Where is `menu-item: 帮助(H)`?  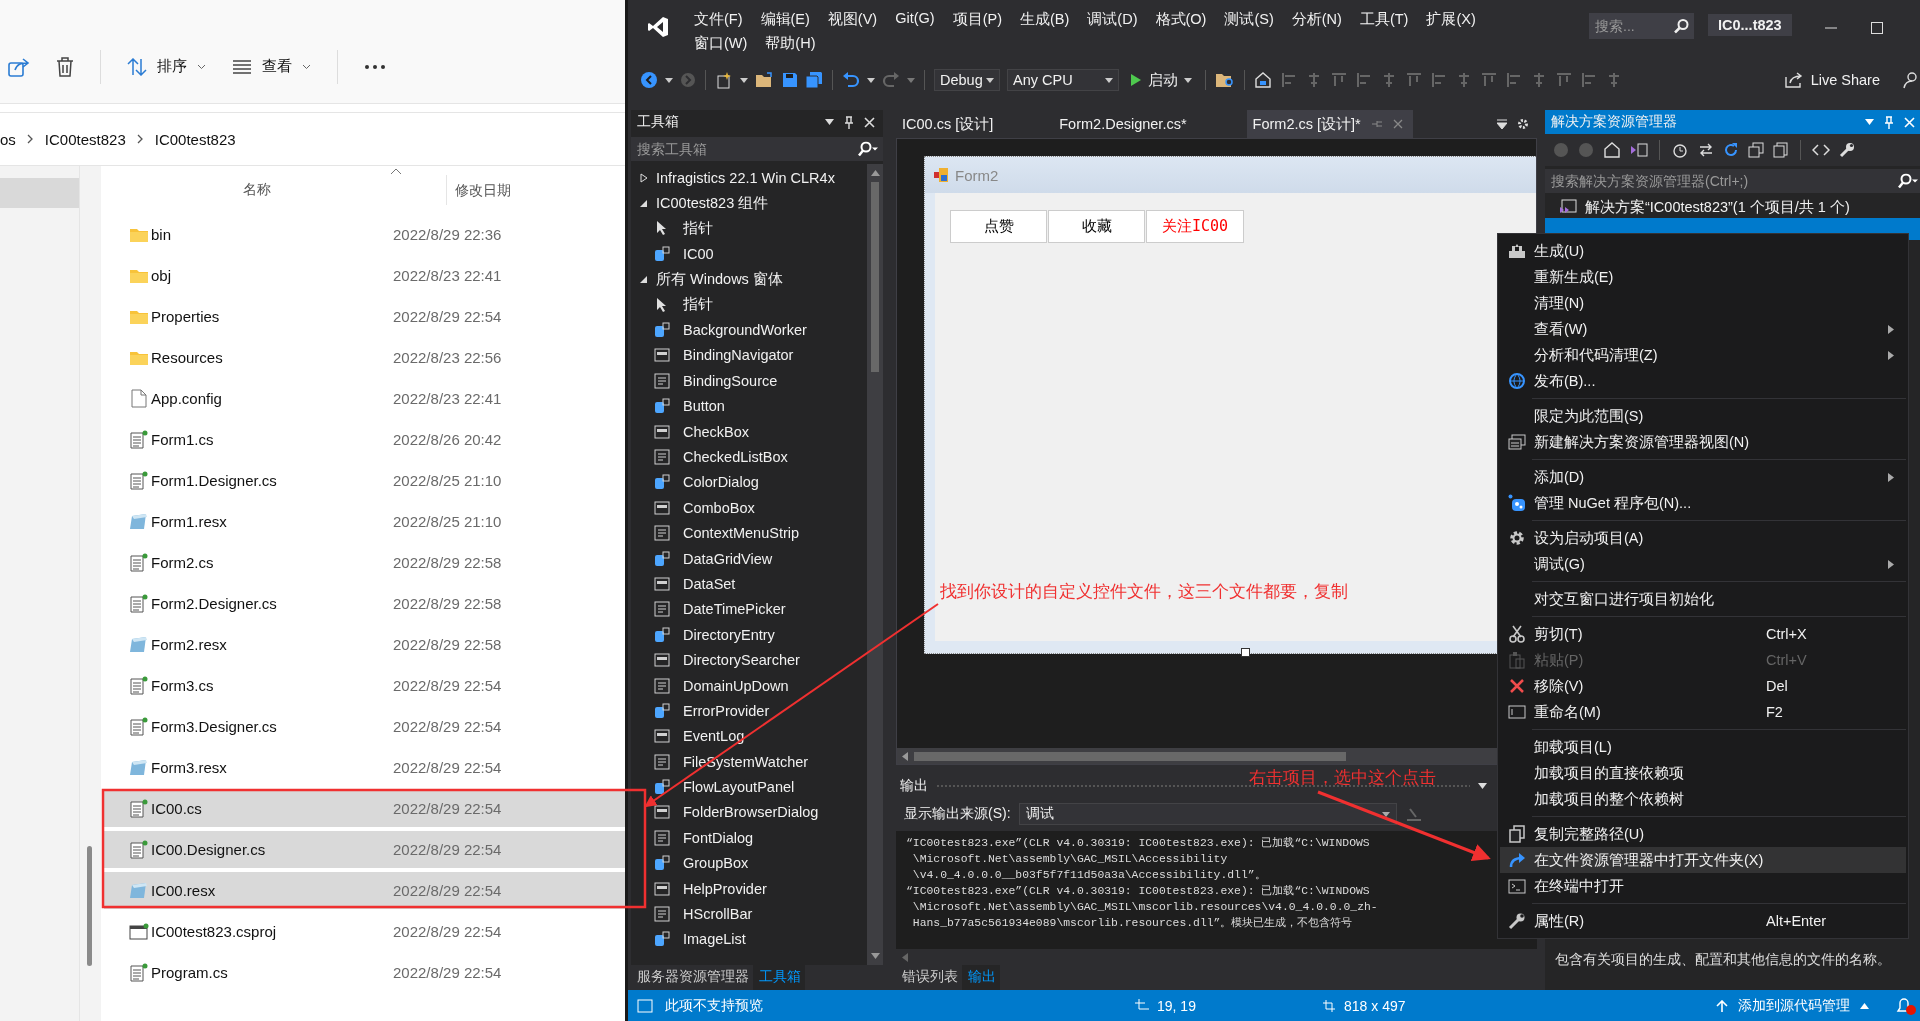
menu-item: 帮助(H) is located at coordinates (790, 43).